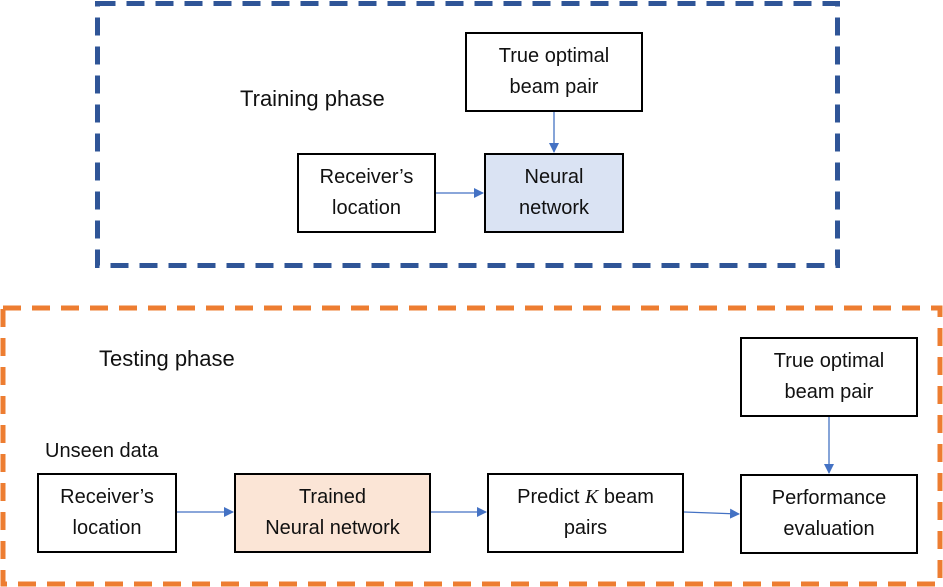 Image resolution: width=943 pixels, height=587 pixels. Describe the element at coordinates (829, 377) in the screenshot. I see `testing-true-optimal-box: True optimal beam pair` at that location.